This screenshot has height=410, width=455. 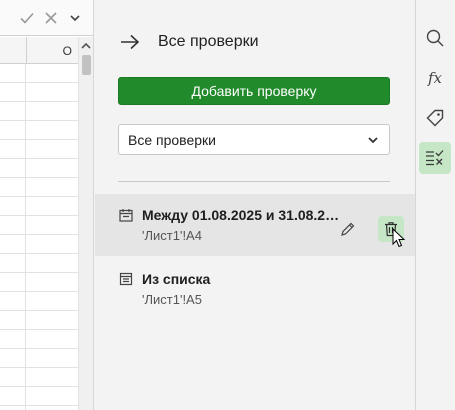 What do you see at coordinates (126, 215) in the screenshot?
I see `calendar-icon` at bounding box center [126, 215].